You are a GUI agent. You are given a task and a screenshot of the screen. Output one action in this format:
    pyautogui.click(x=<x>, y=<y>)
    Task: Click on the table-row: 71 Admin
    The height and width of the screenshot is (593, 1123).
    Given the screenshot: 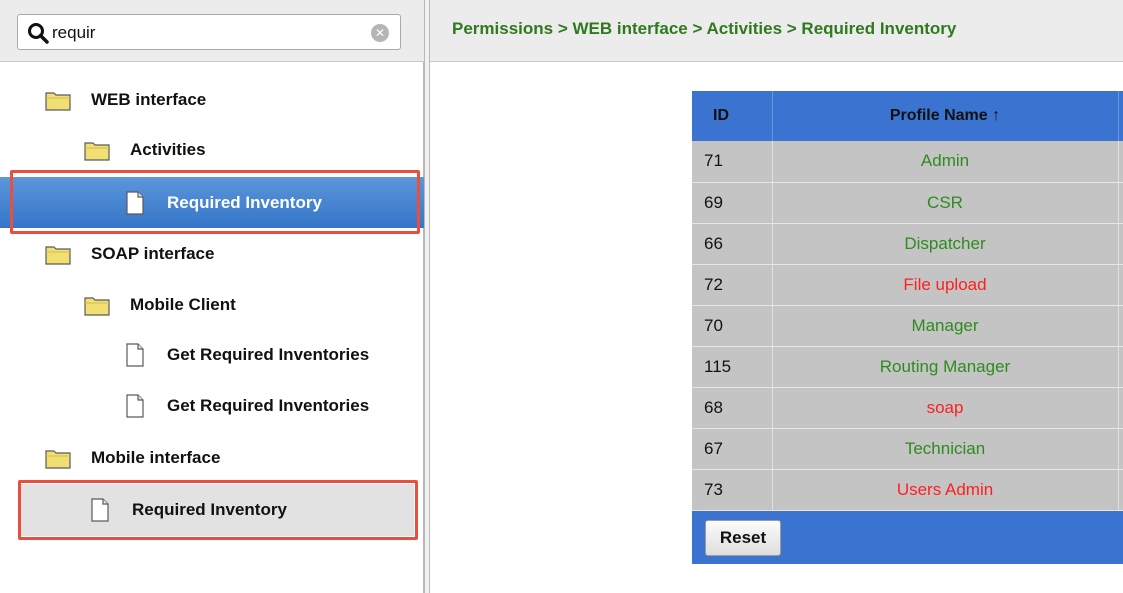 What is the action you would take?
    pyautogui.click(x=907, y=162)
    